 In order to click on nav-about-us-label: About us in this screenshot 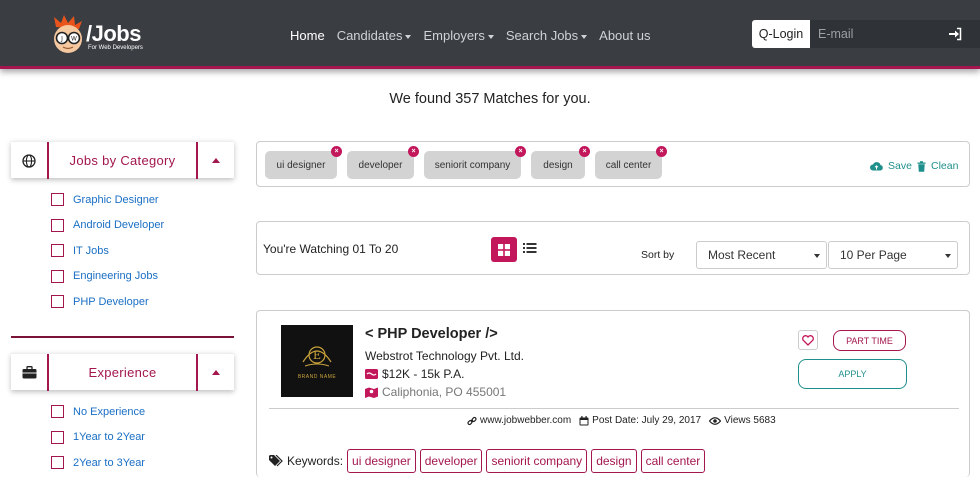, I will do `click(625, 35)`.